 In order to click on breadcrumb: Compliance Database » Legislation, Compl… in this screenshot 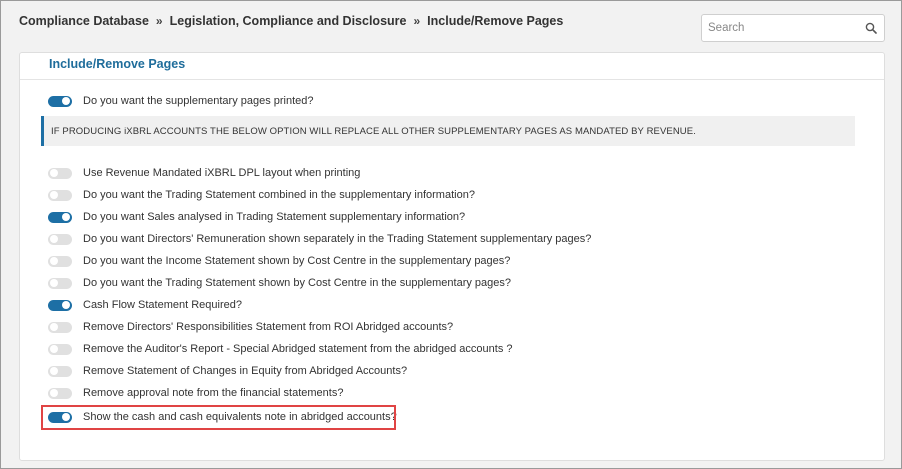, I will do `click(291, 21)`.